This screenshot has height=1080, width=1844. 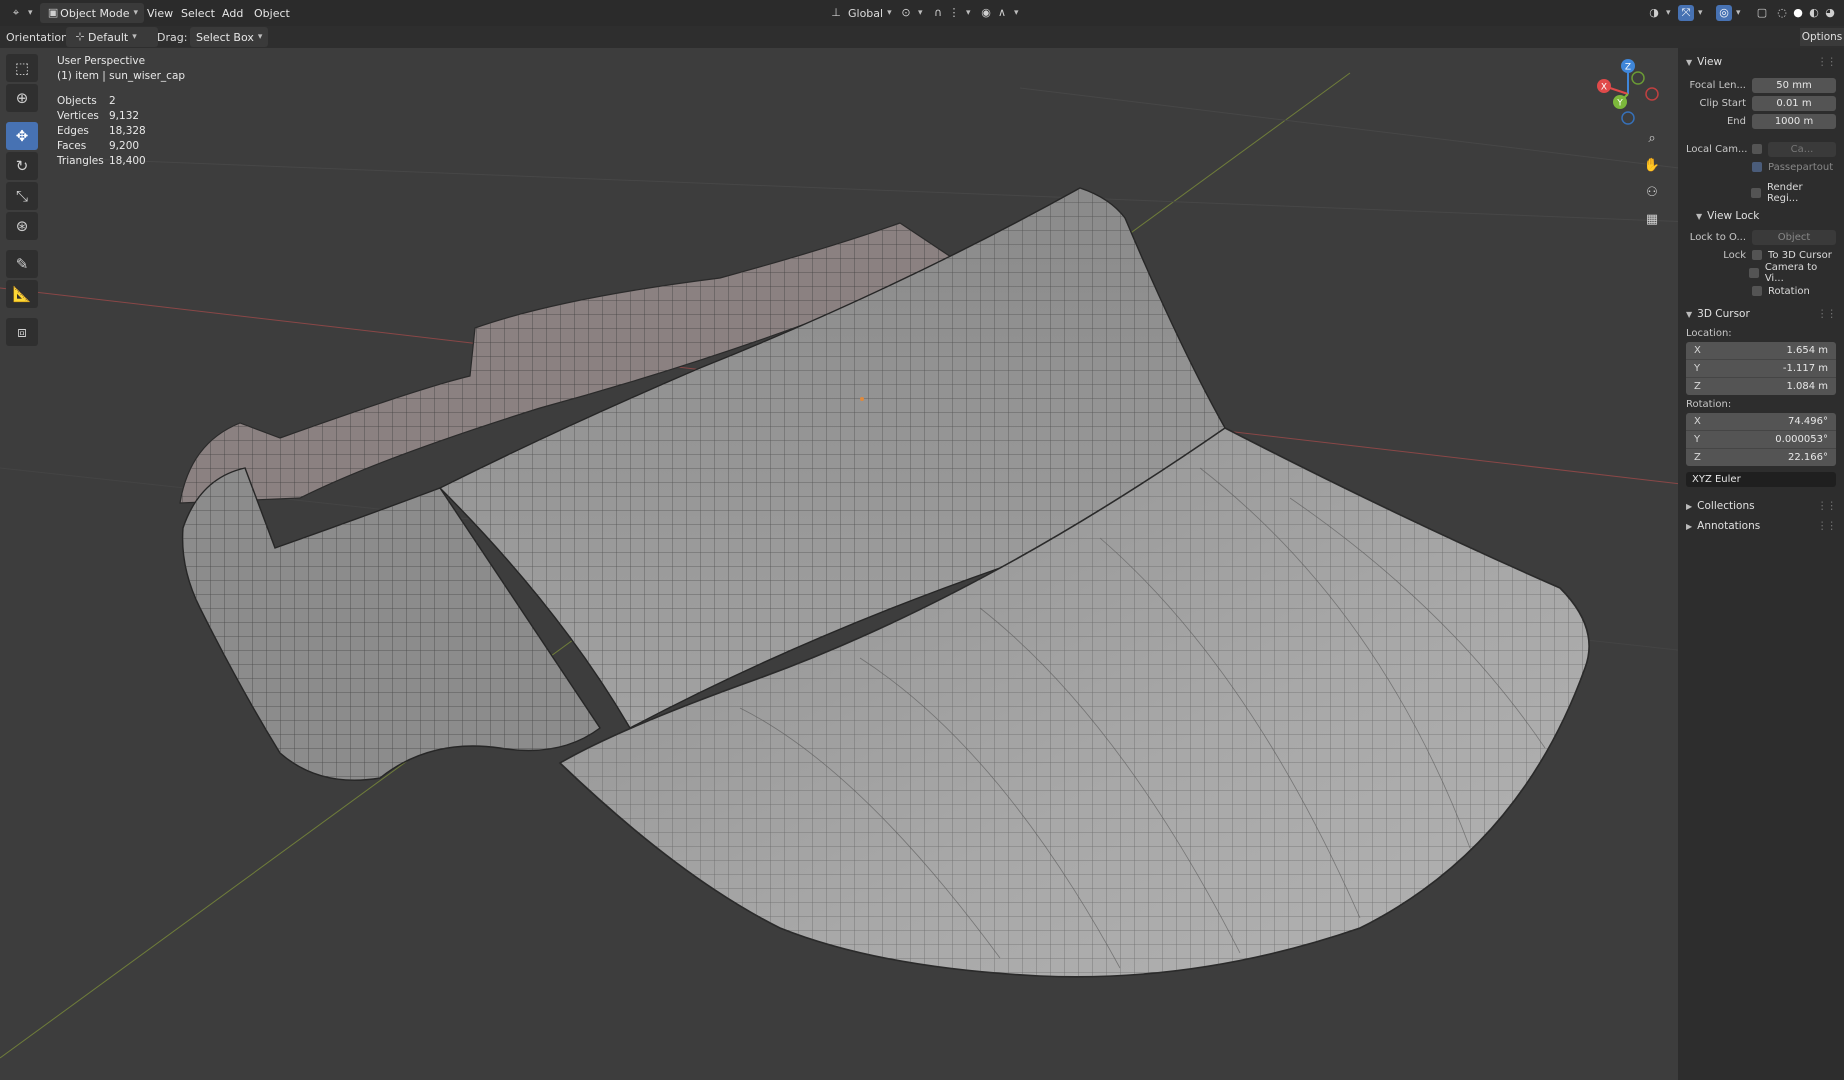 I want to click on mode-selector: ▣ Object Mode ▾, so click(x=92, y=13).